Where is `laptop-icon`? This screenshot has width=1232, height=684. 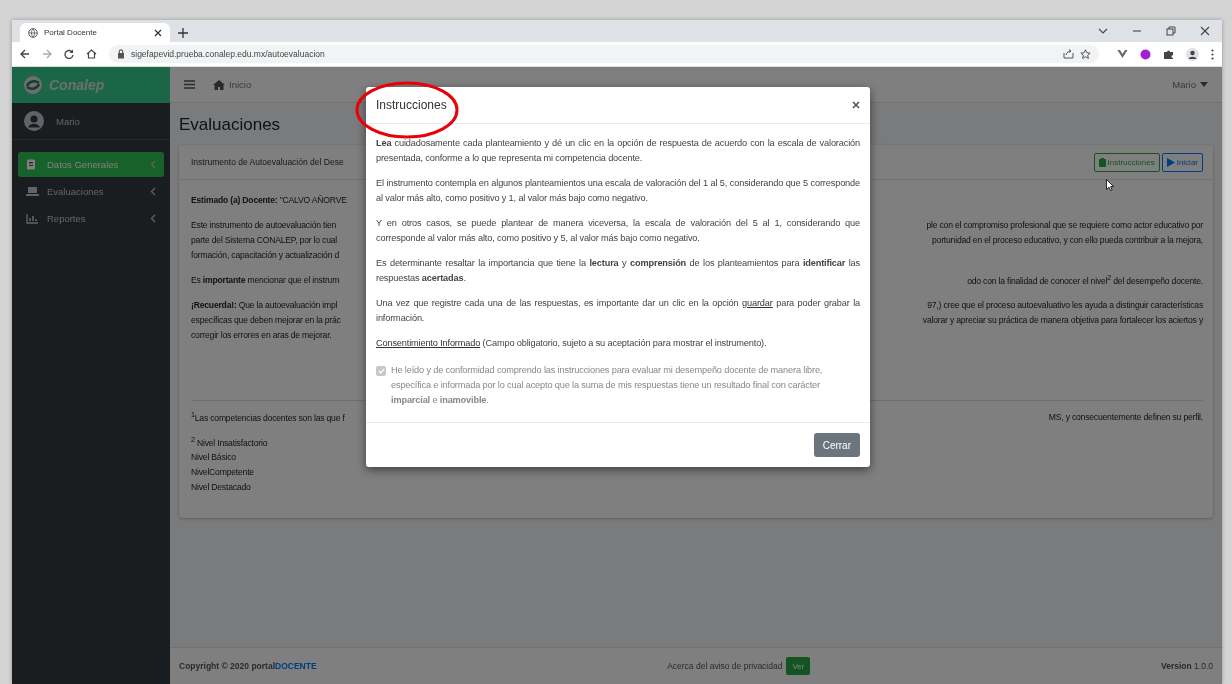
laptop-icon is located at coordinates (32, 191).